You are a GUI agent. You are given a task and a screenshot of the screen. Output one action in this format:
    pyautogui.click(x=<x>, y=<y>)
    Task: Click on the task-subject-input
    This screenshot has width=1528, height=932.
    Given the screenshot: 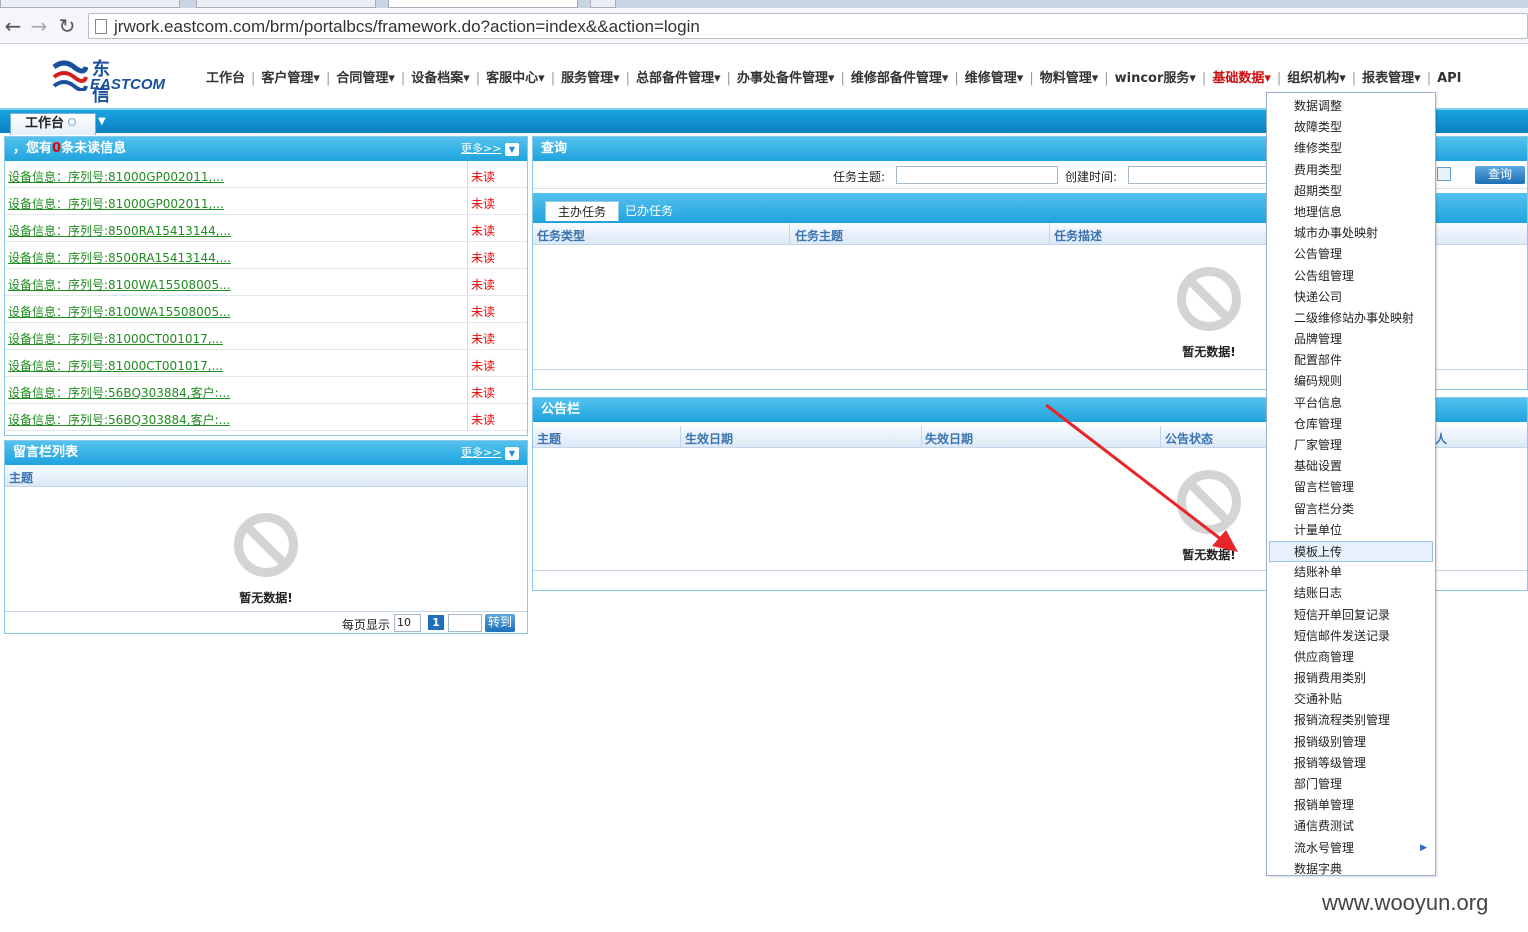 What is the action you would take?
    pyautogui.click(x=977, y=175)
    